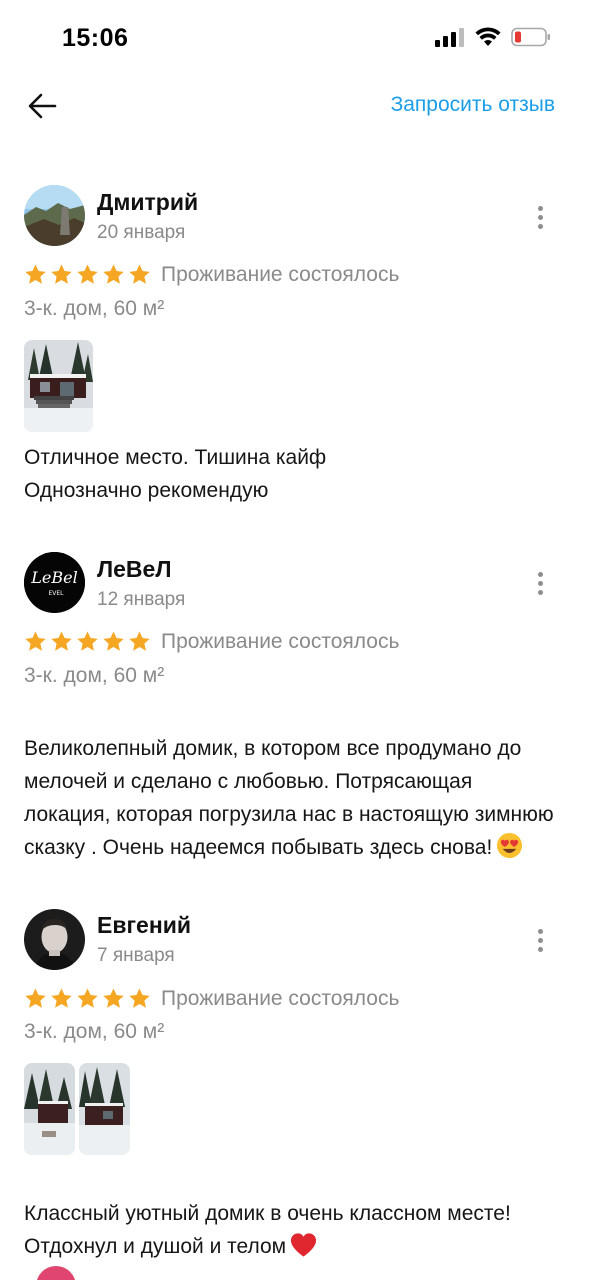 Image resolution: width=591 pixels, height=1280 pixels. What do you see at coordinates (473, 105) in the screenshot?
I see `request-review-link: Запросить отзыв` at bounding box center [473, 105].